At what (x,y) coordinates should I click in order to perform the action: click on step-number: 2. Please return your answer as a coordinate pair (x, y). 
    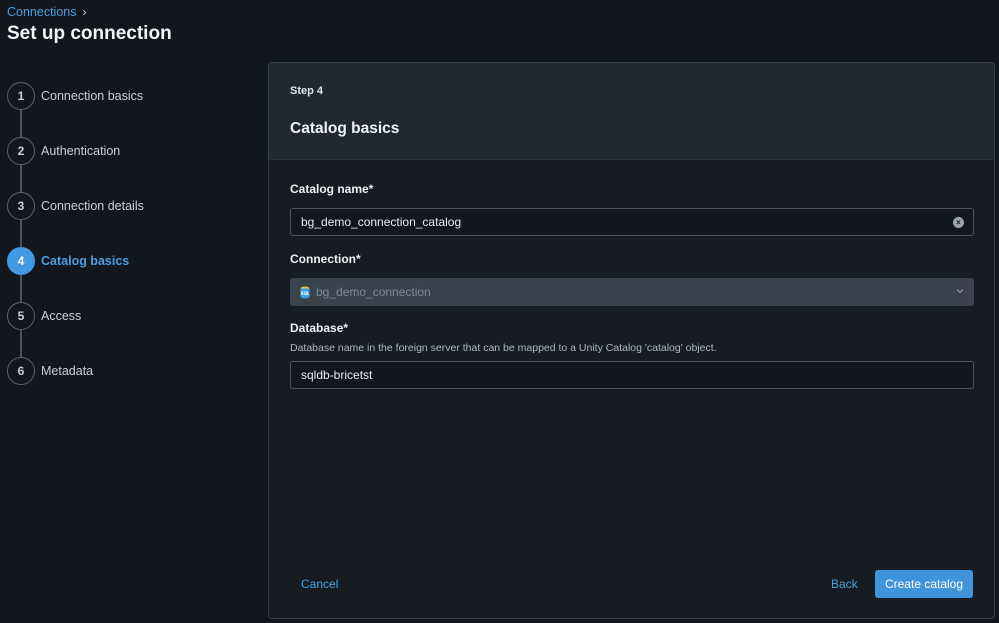
    Looking at the image, I should click on (21, 151).